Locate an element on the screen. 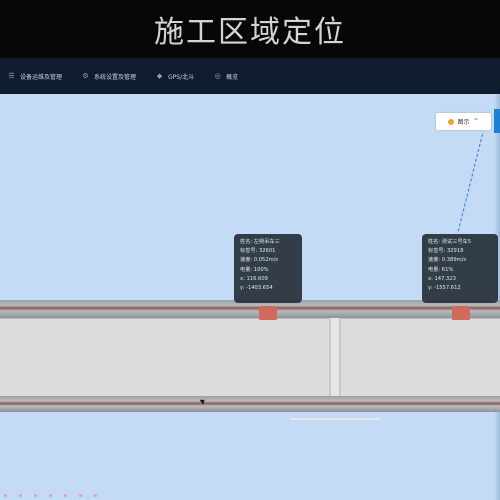 The height and width of the screenshot is (500, 500). device-speed: 速度: 0.389m/s is located at coordinates (447, 260).